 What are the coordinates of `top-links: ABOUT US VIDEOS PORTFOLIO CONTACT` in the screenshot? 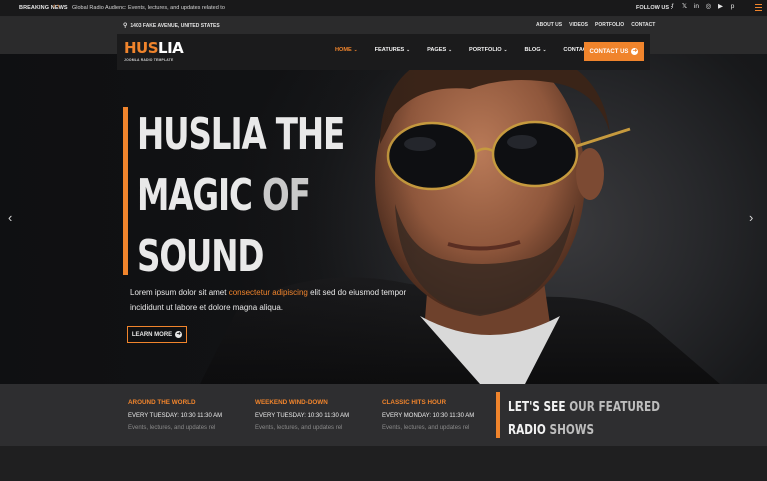 It's located at (595, 25).